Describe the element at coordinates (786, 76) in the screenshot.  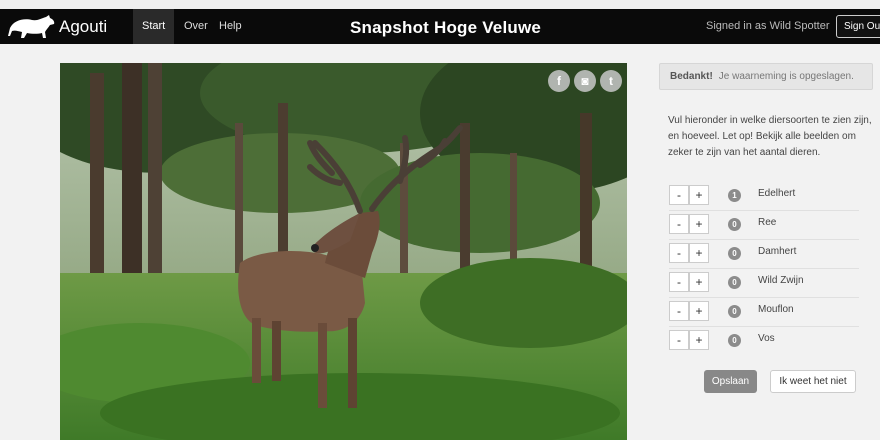
I see `alert-text: Je waarneming is opgeslagen.` at that location.